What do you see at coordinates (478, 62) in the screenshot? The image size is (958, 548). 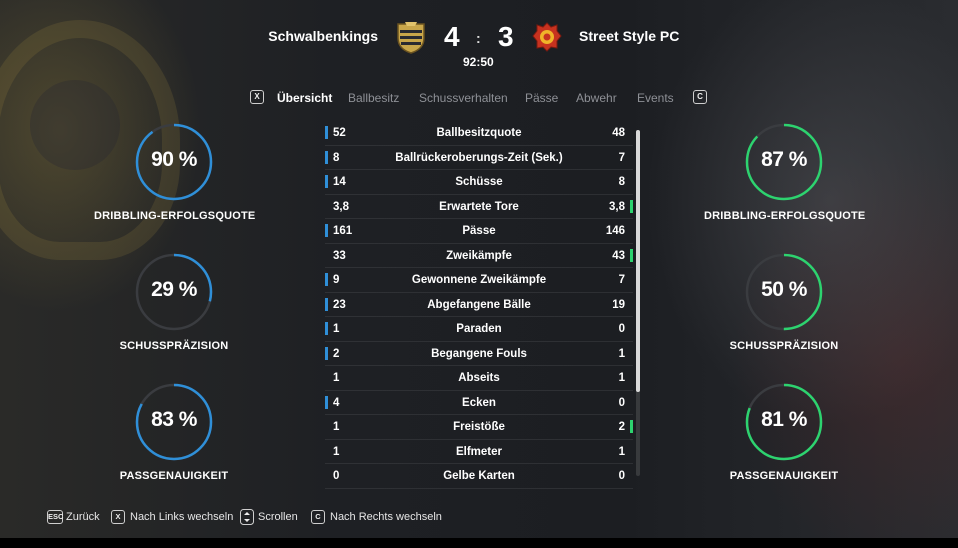 I see `match-clock: 92:50` at bounding box center [478, 62].